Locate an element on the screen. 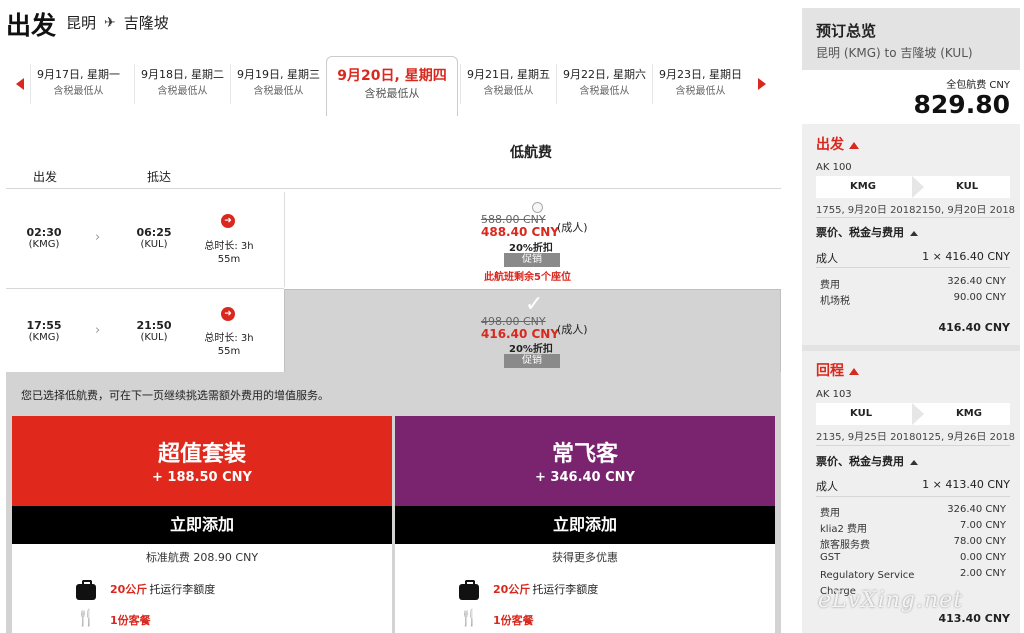 The image size is (1024, 633). date-tab: 9月19日, 星期三 含税最低从 is located at coordinates (278, 84).